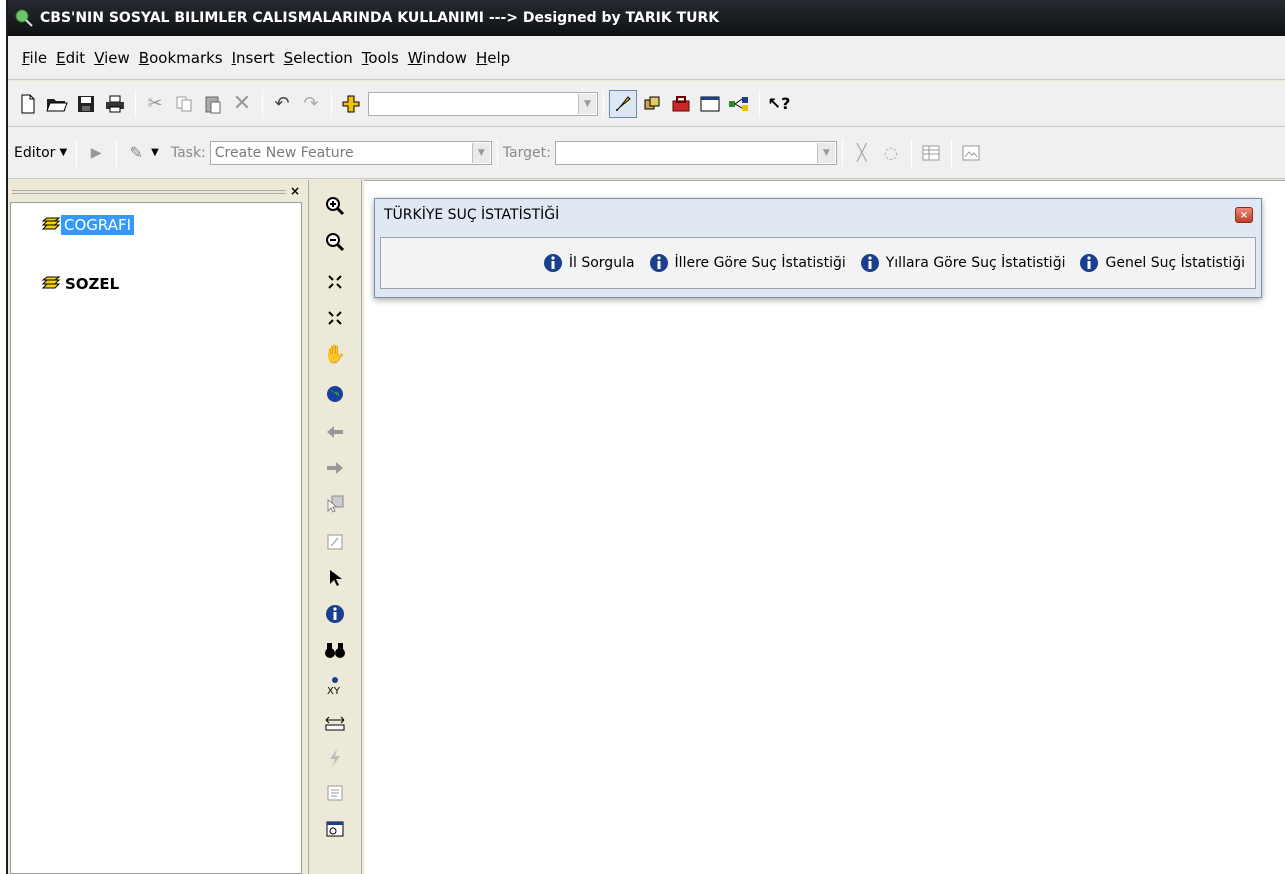  Describe the element at coordinates (335, 722) in the screenshot. I see `measure-icon` at that location.